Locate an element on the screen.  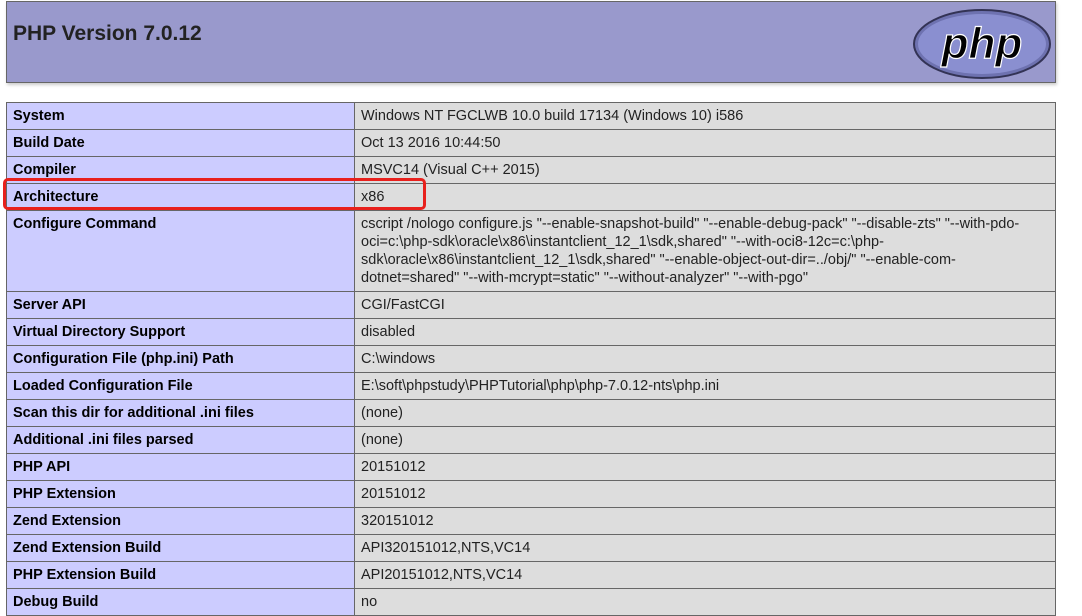
row-value: CGI/FastCGI is located at coordinates (705, 305).